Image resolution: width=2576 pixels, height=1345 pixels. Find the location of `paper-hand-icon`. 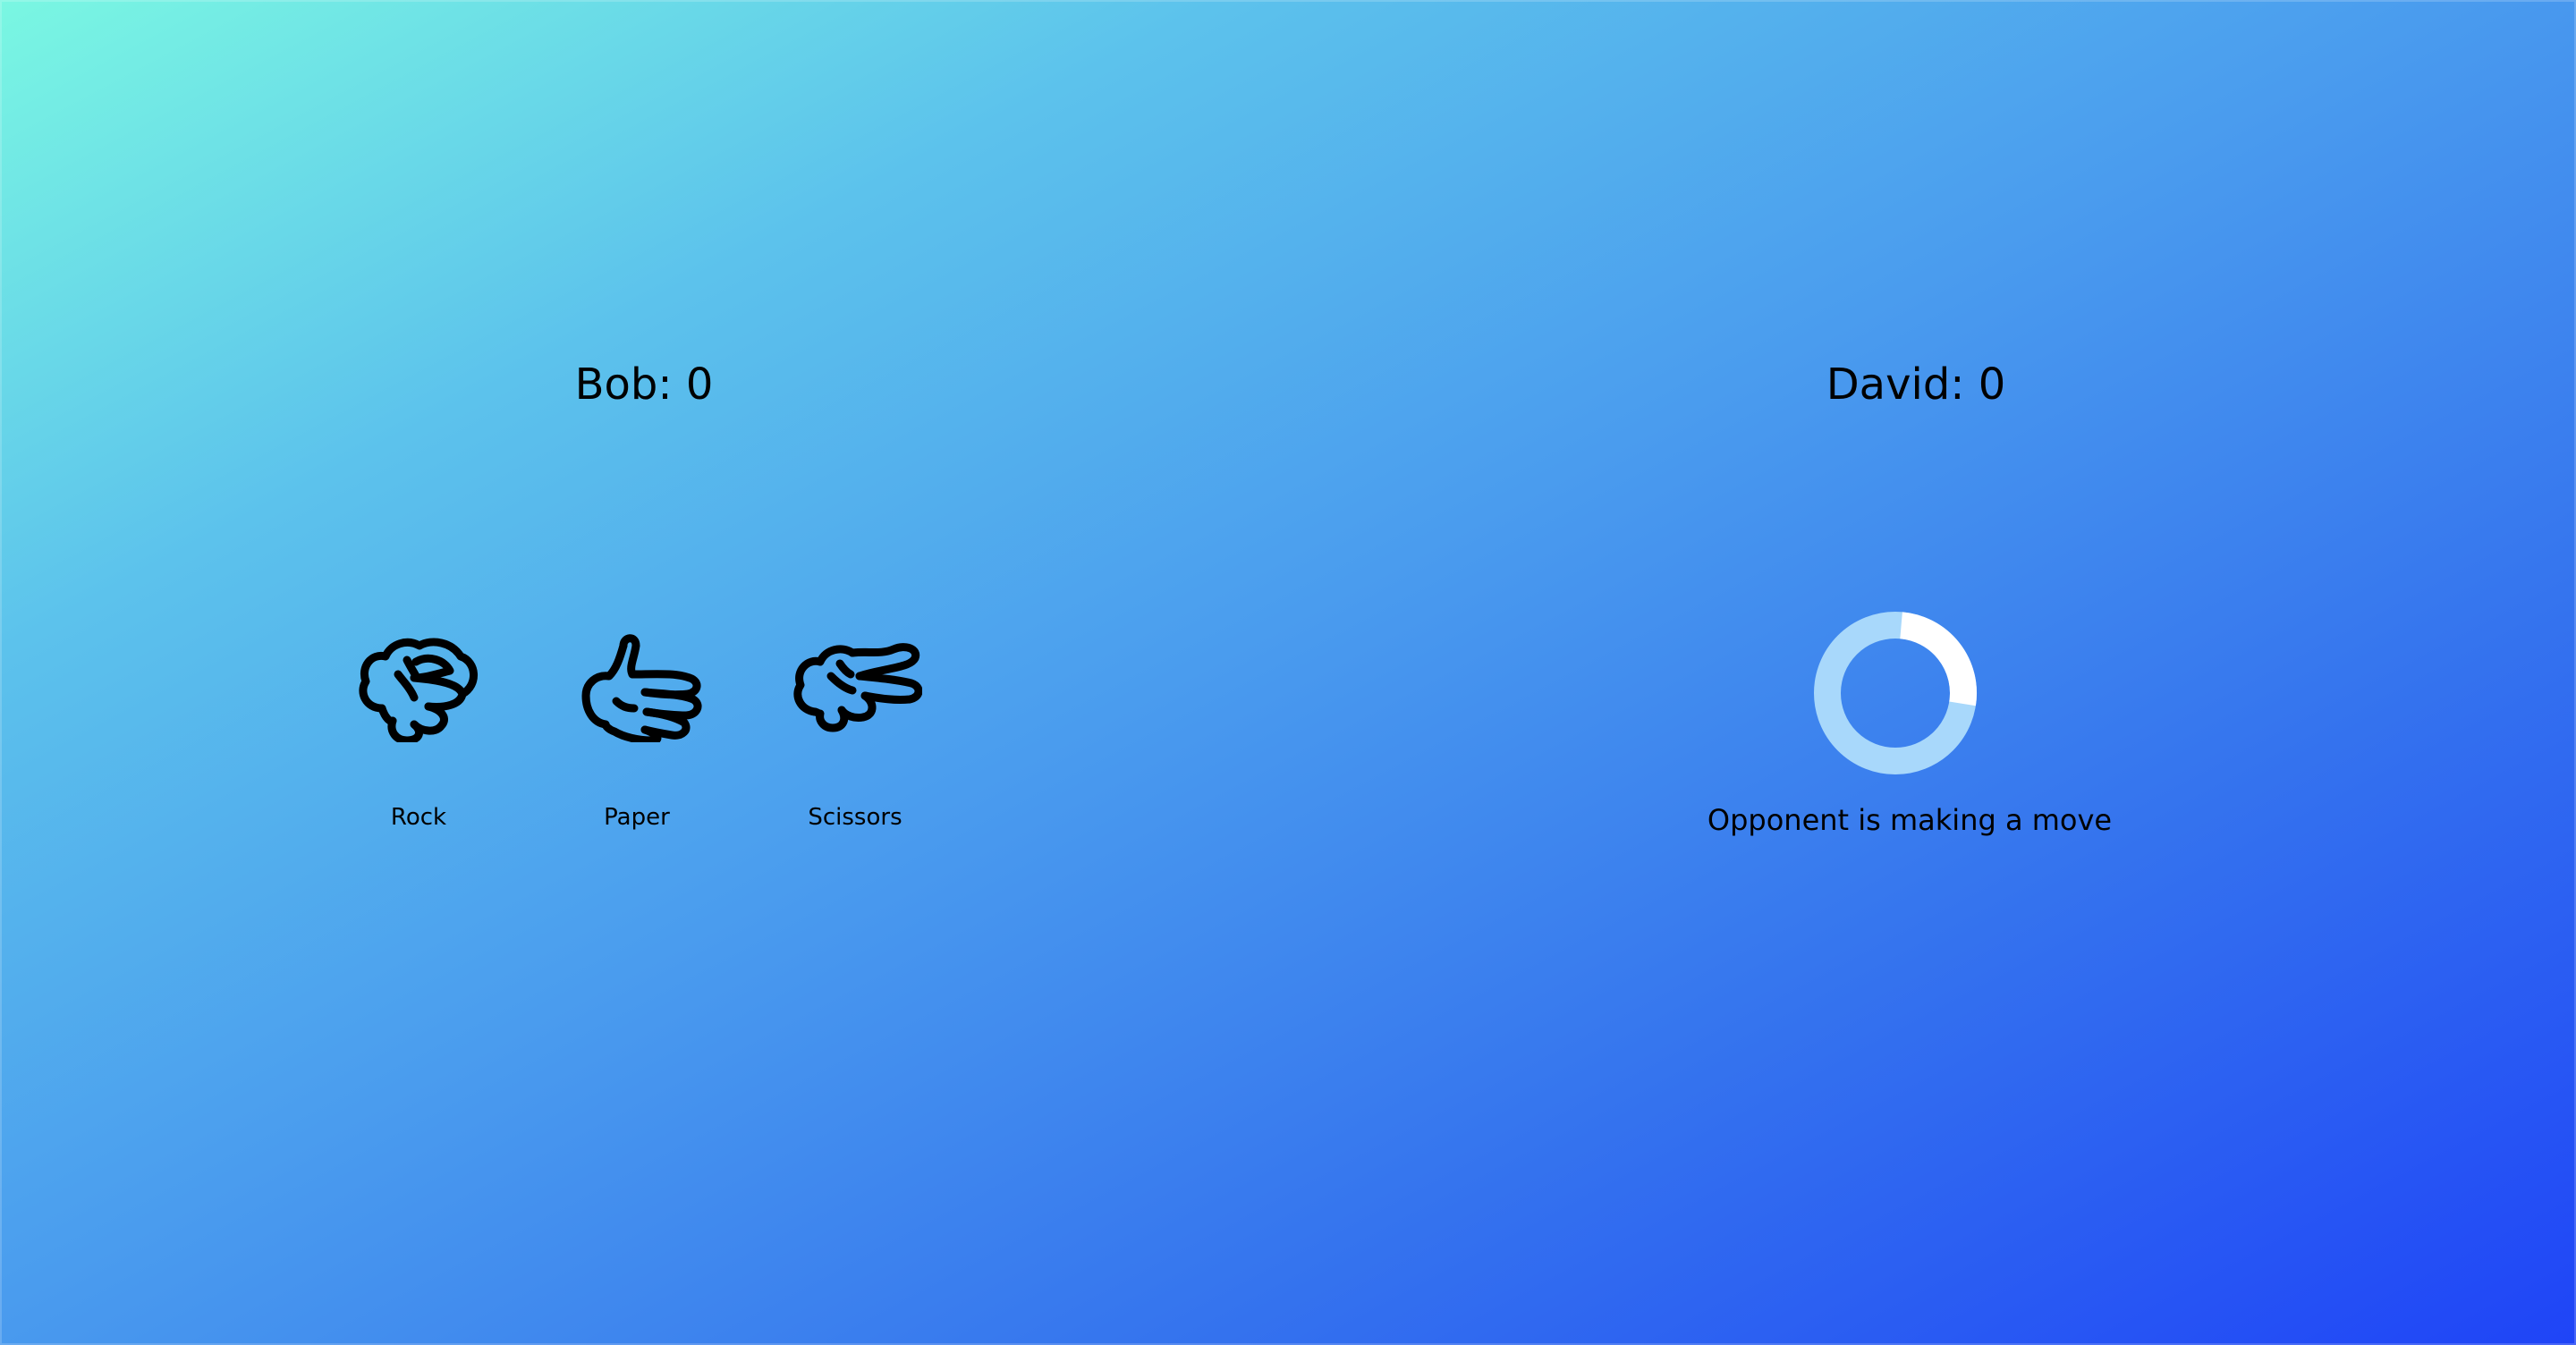

paper-hand-icon is located at coordinates (641, 688).